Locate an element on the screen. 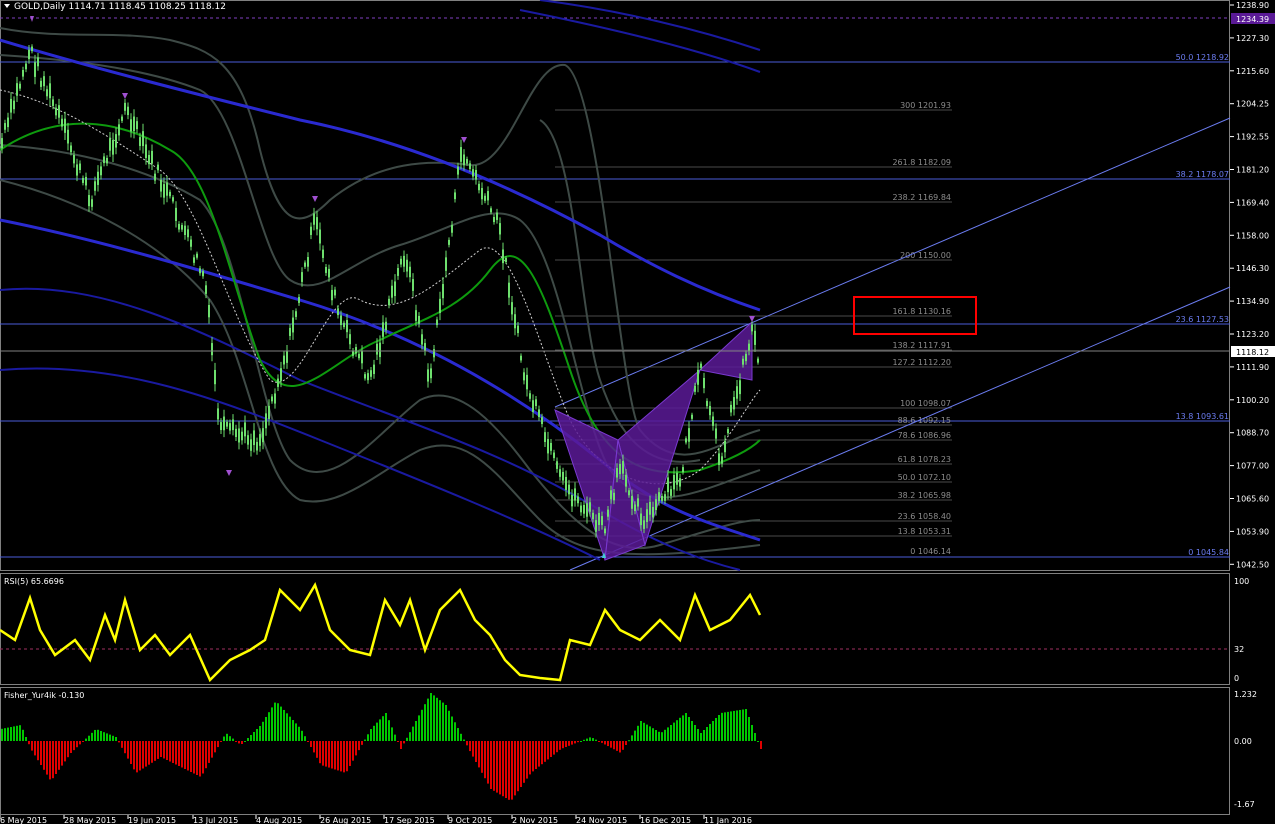  fib-label: 261.8 1182.09 is located at coordinates (921, 162).